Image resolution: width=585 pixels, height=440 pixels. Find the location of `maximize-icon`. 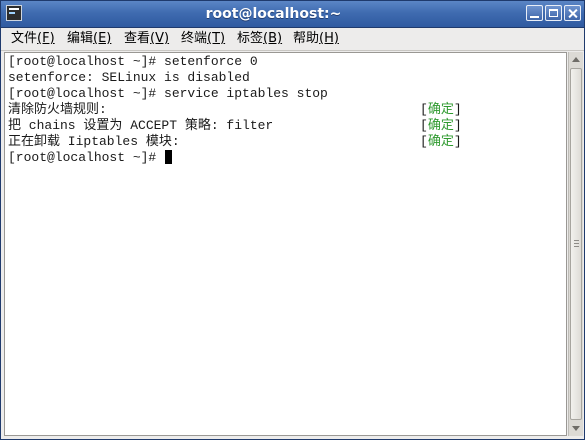

maximize-icon is located at coordinates (553, 13).